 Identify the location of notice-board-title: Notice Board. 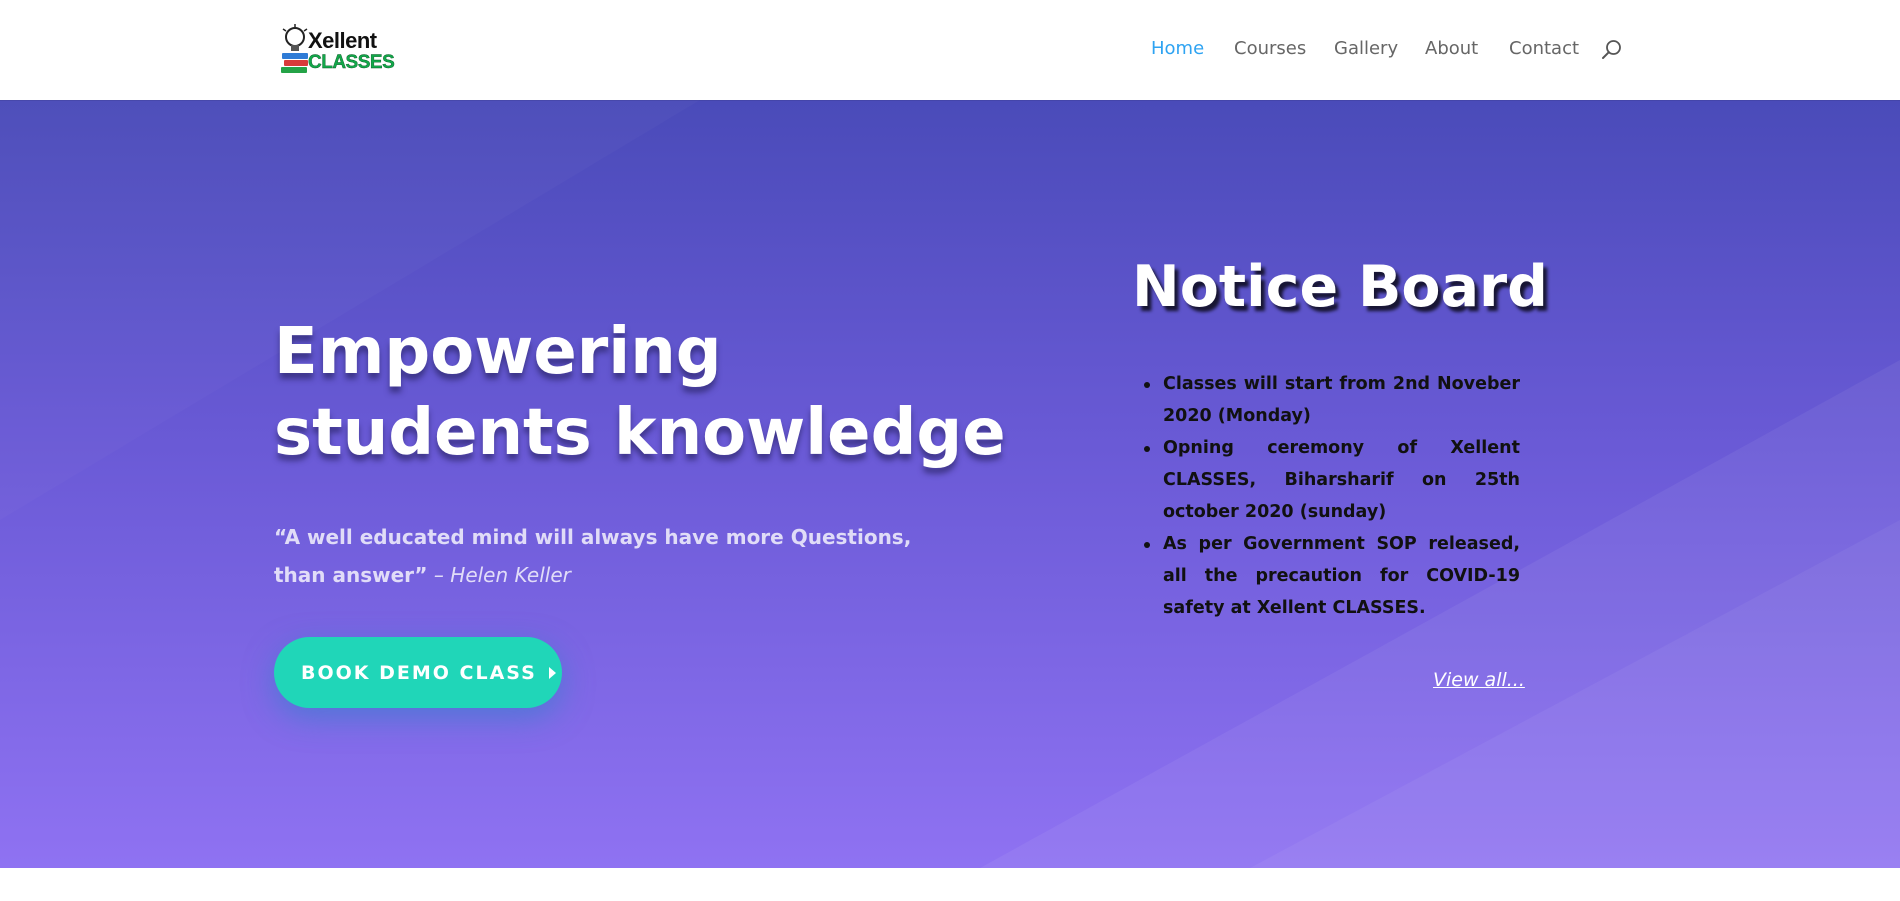
(1340, 287).